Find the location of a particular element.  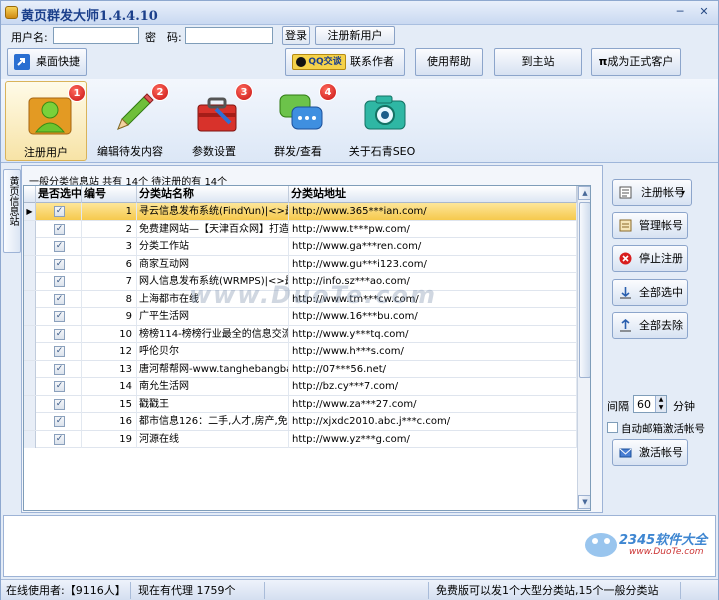

toolbox-icon is located at coordinates (217, 114).